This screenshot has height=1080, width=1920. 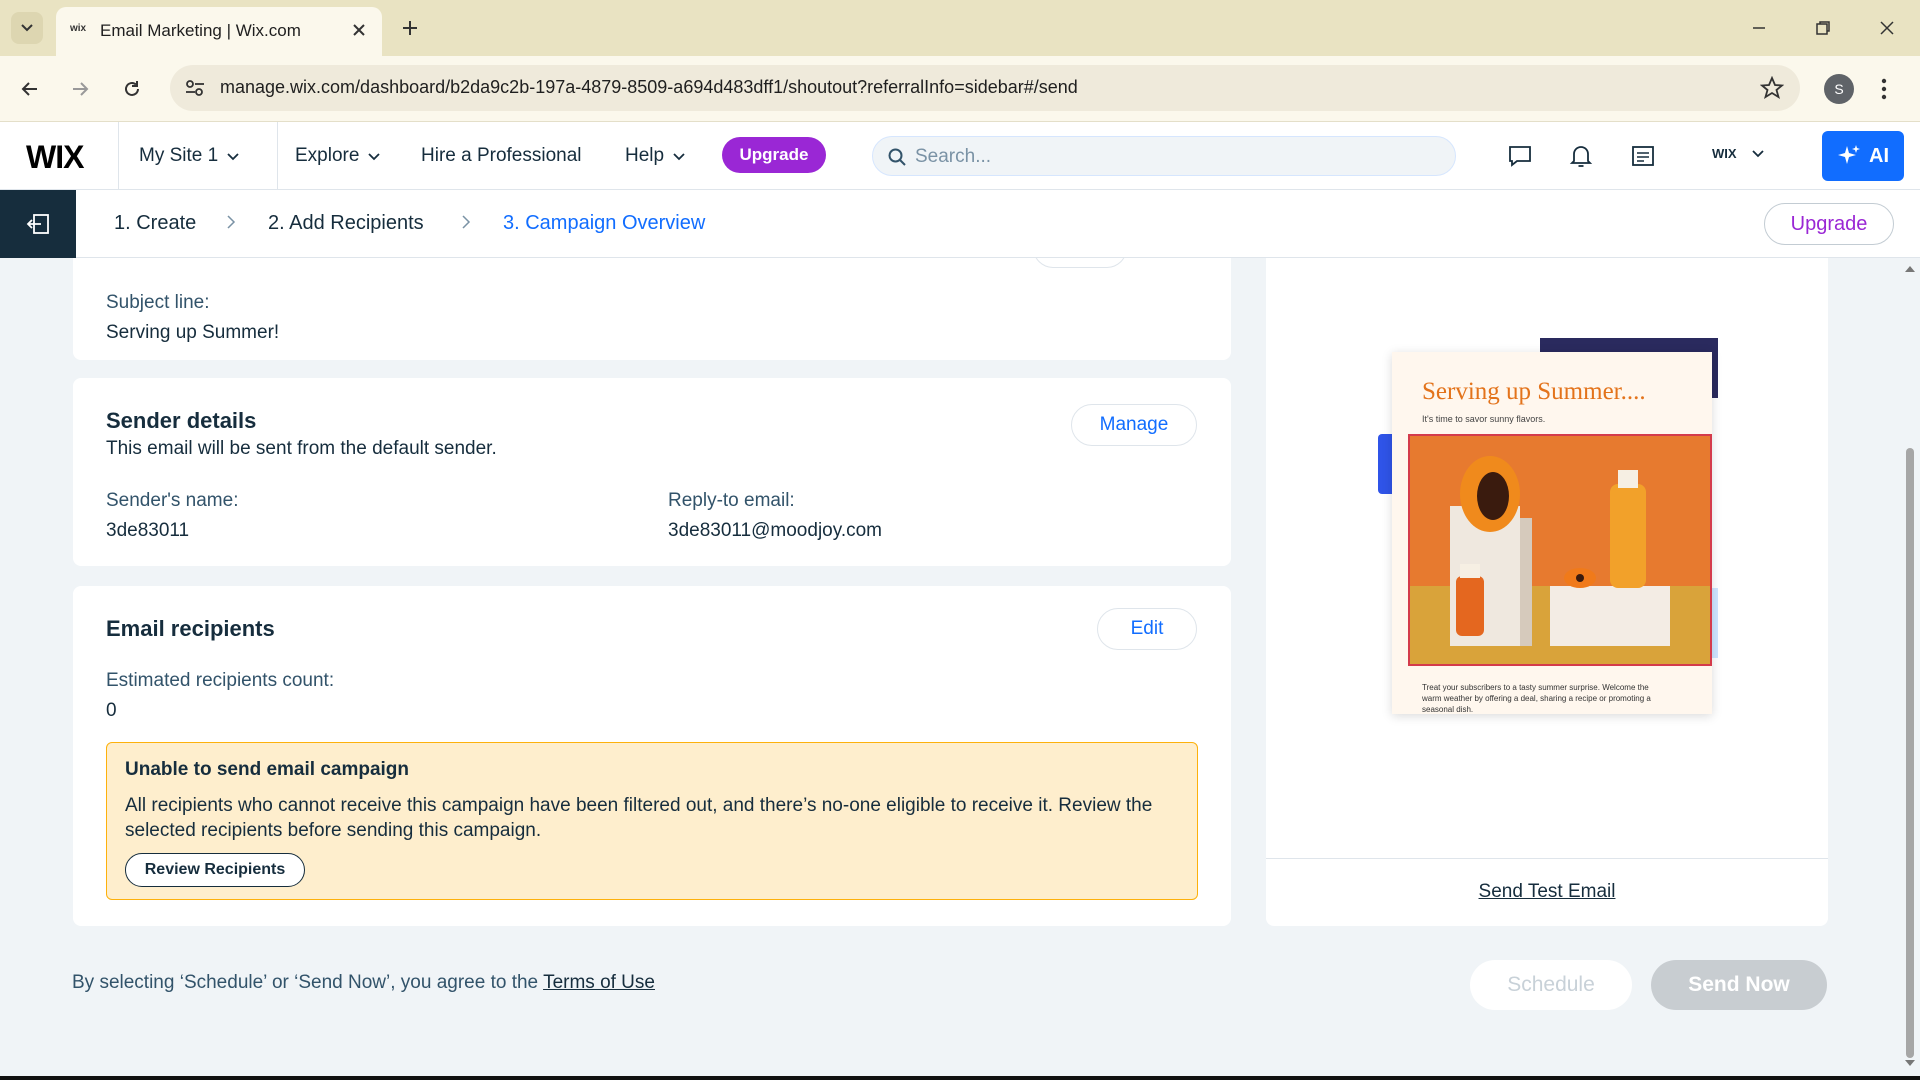 I want to click on subject-line-card: Subject line: Serving up Summer!, so click(x=652, y=309).